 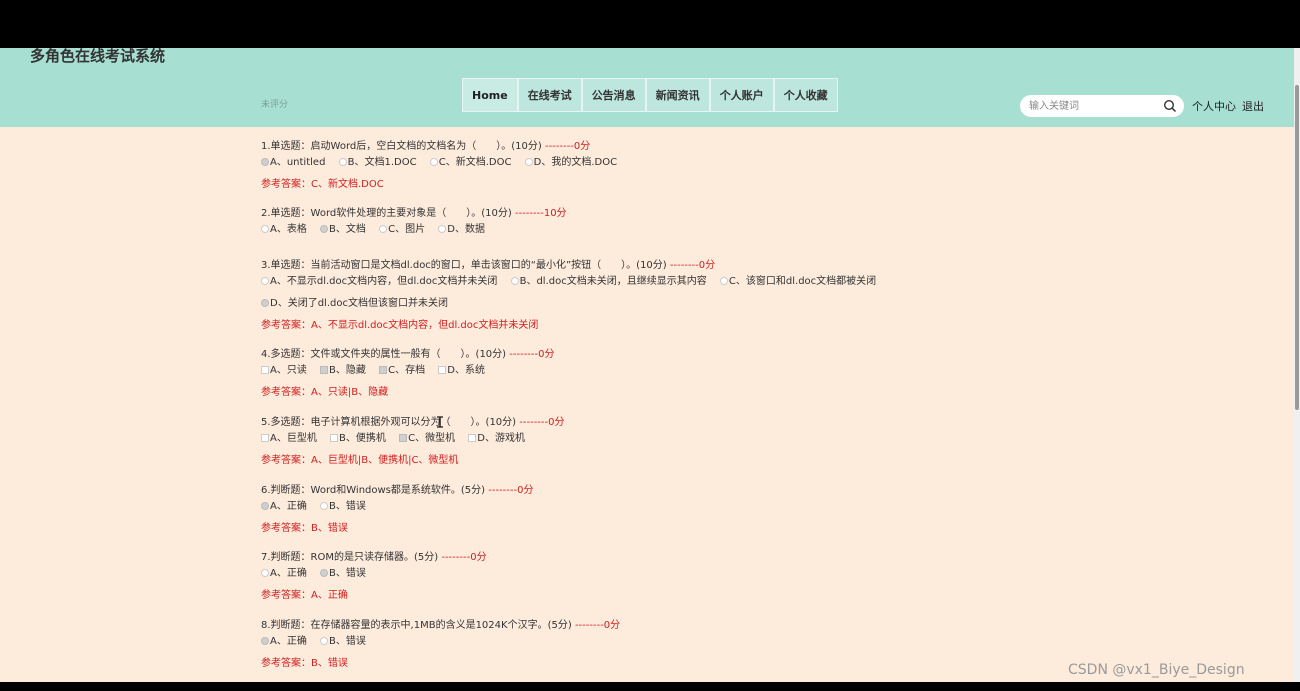 What do you see at coordinates (461, 371) in the screenshot?
I see `option-d: D、系统` at bounding box center [461, 371].